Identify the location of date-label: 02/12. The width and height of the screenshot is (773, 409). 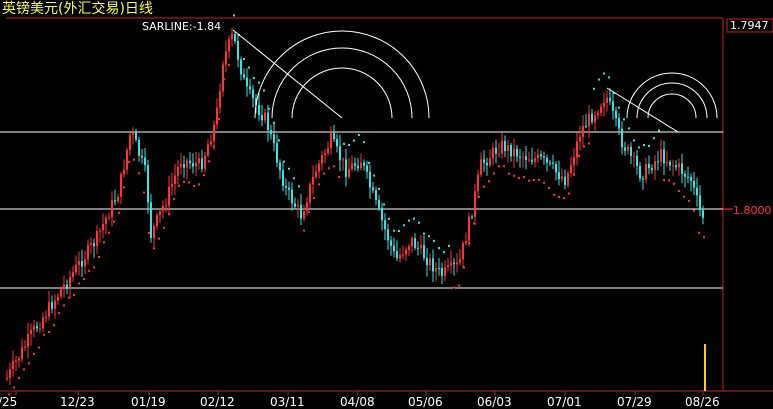
(217, 402).